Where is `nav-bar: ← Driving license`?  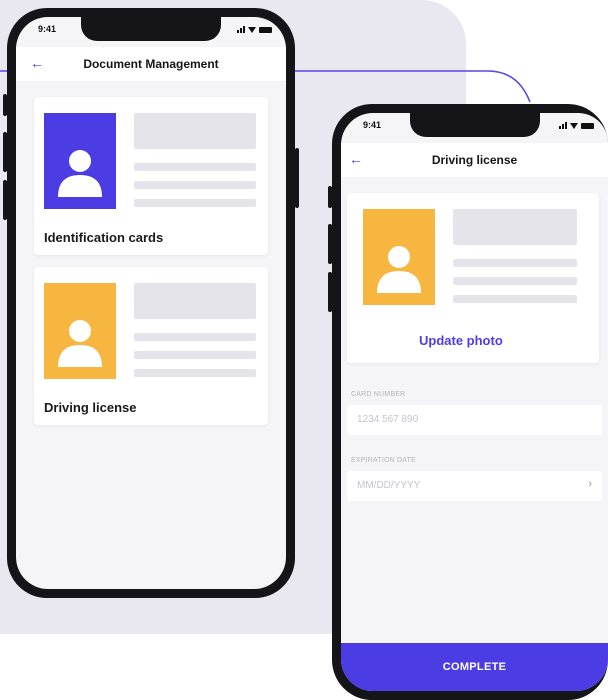
nav-bar: ← Driving license is located at coordinates (474, 160).